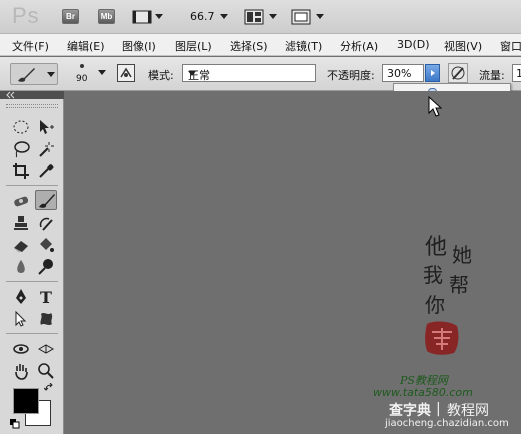 This screenshot has width=521, height=434. Describe the element at coordinates (249, 73) in the screenshot. I see `blend-mode-select: 正常` at that location.